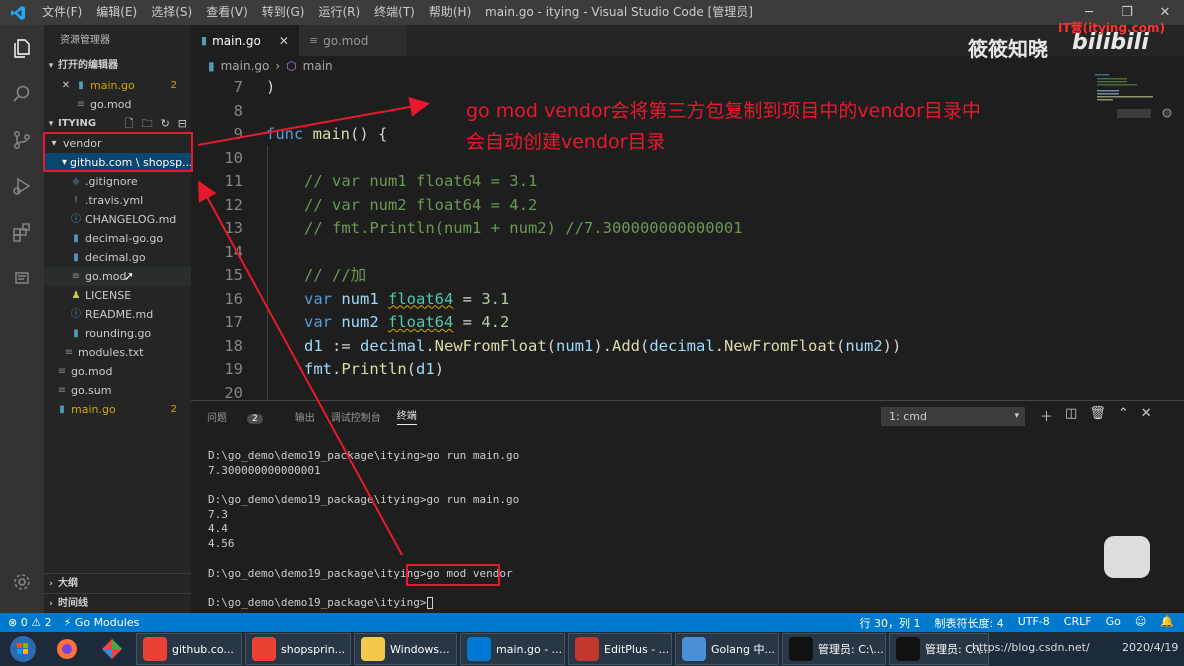 The image size is (1184, 666). I want to click on site-watermark: IT营(itying.com), so click(1111, 28).